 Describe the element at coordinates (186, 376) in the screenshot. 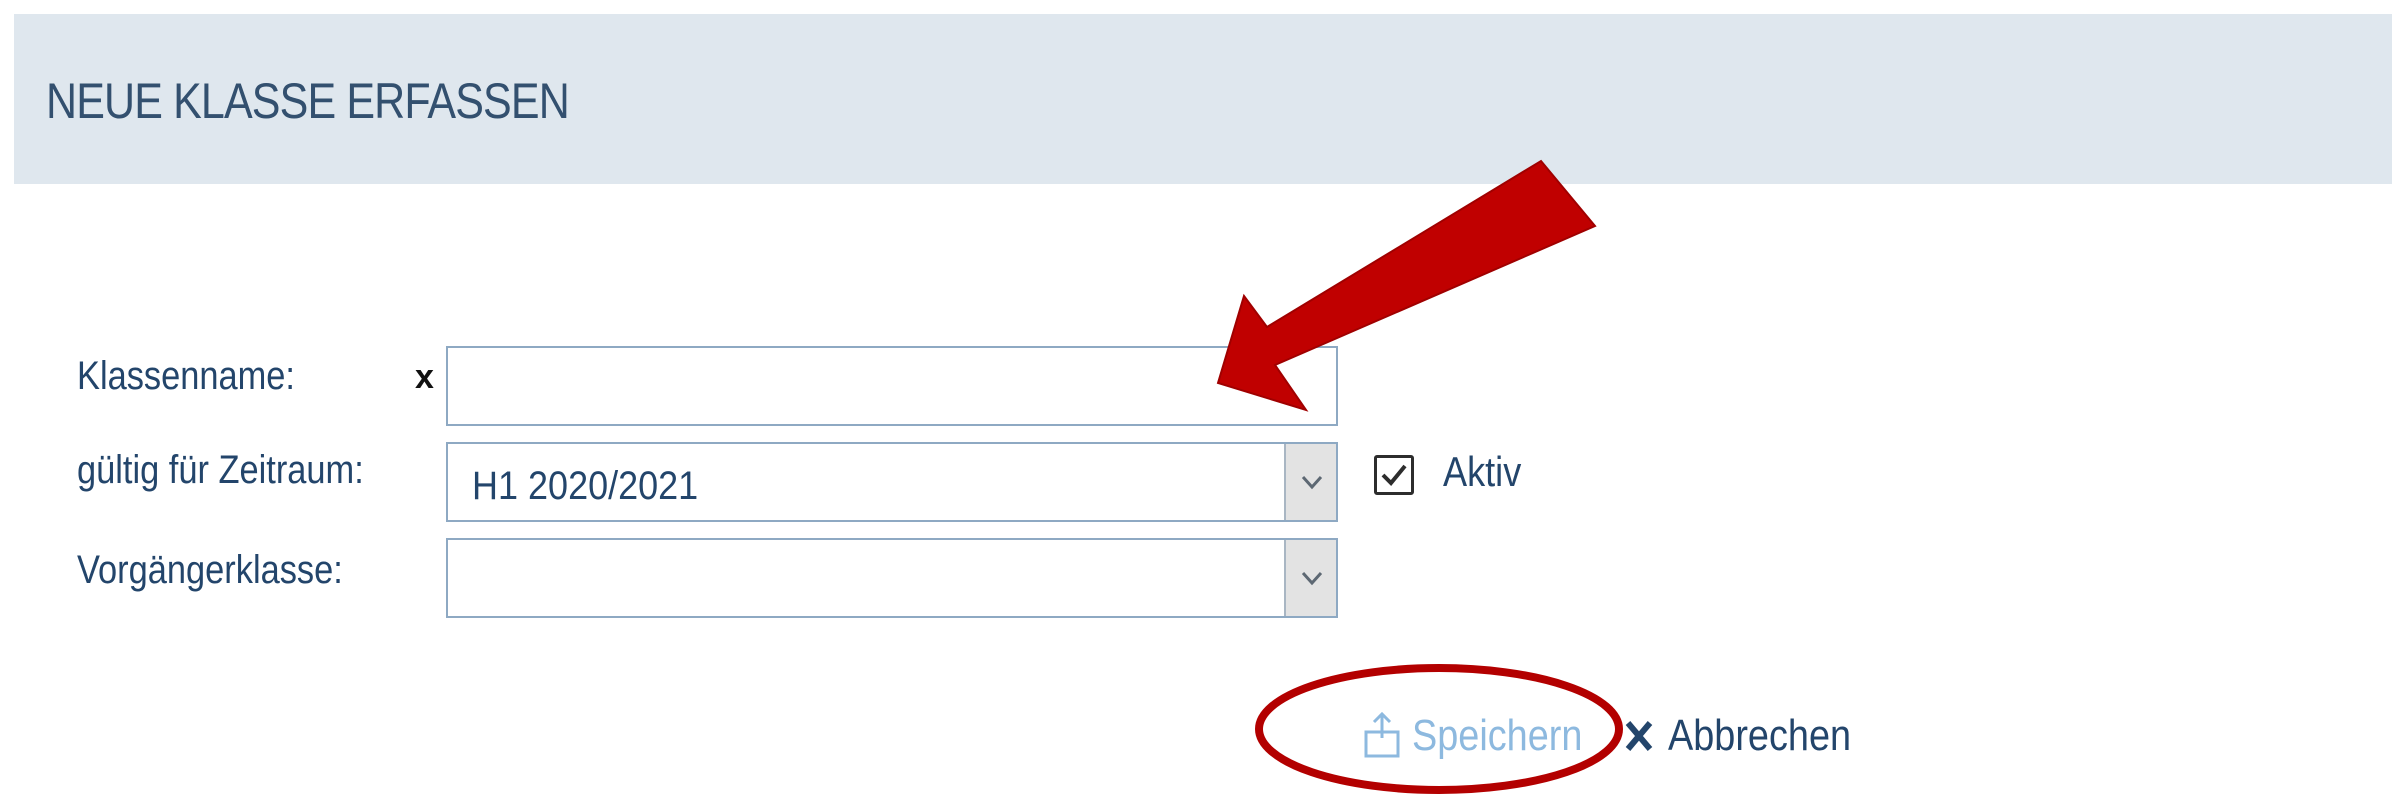

I see `class-name-label: Klassenname:` at that location.